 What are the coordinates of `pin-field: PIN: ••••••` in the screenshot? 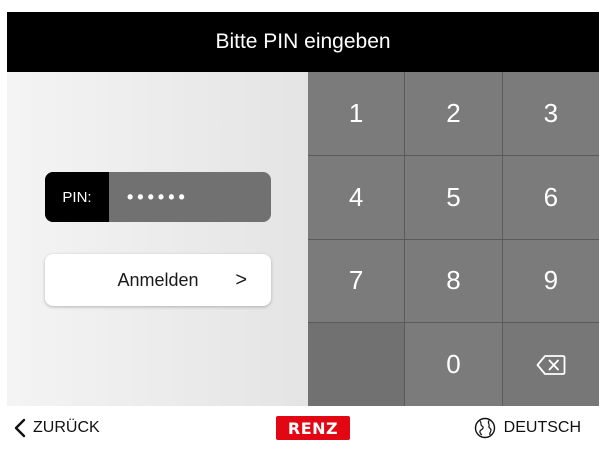 It's located at (158, 197).